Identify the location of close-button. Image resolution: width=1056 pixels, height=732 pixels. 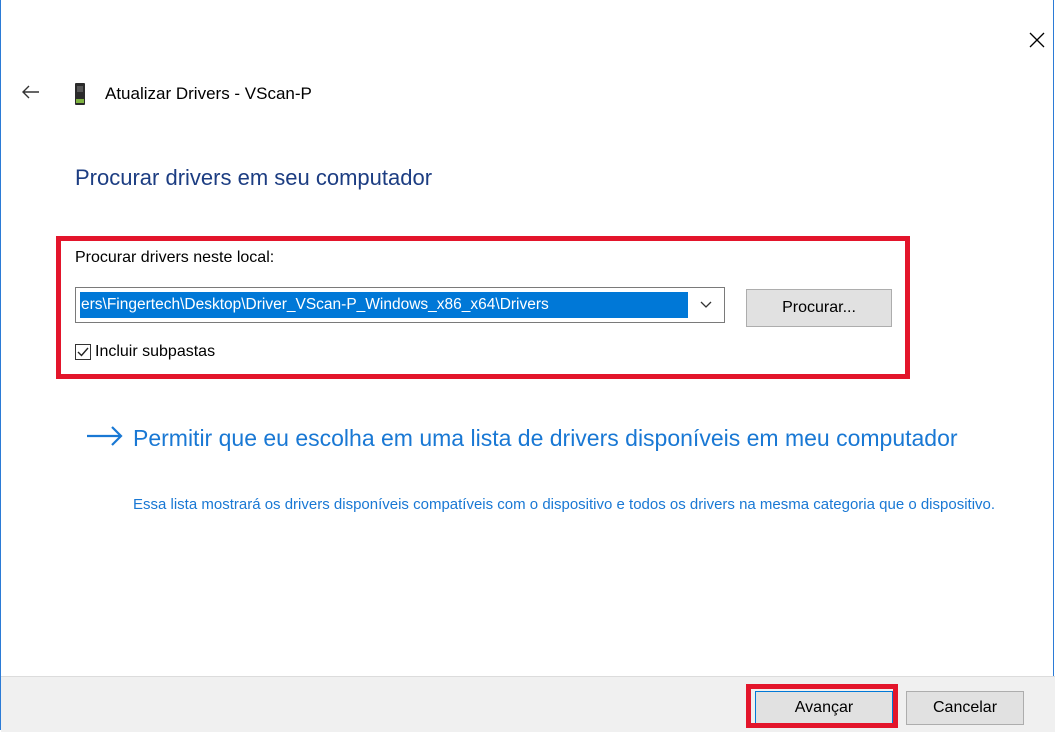
(1036, 40).